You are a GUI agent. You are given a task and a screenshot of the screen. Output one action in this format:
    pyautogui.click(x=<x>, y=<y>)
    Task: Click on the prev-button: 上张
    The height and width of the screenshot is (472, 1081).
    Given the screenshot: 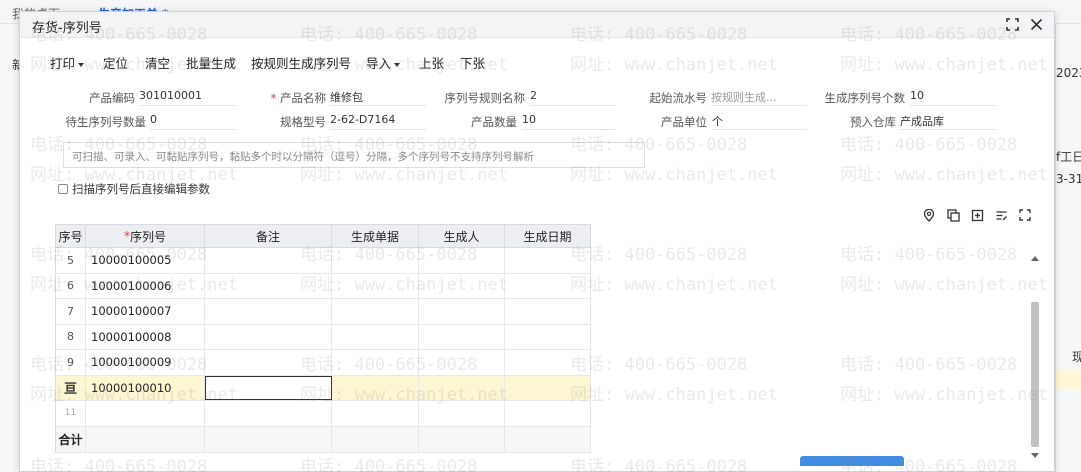 What is the action you would take?
    pyautogui.click(x=431, y=62)
    